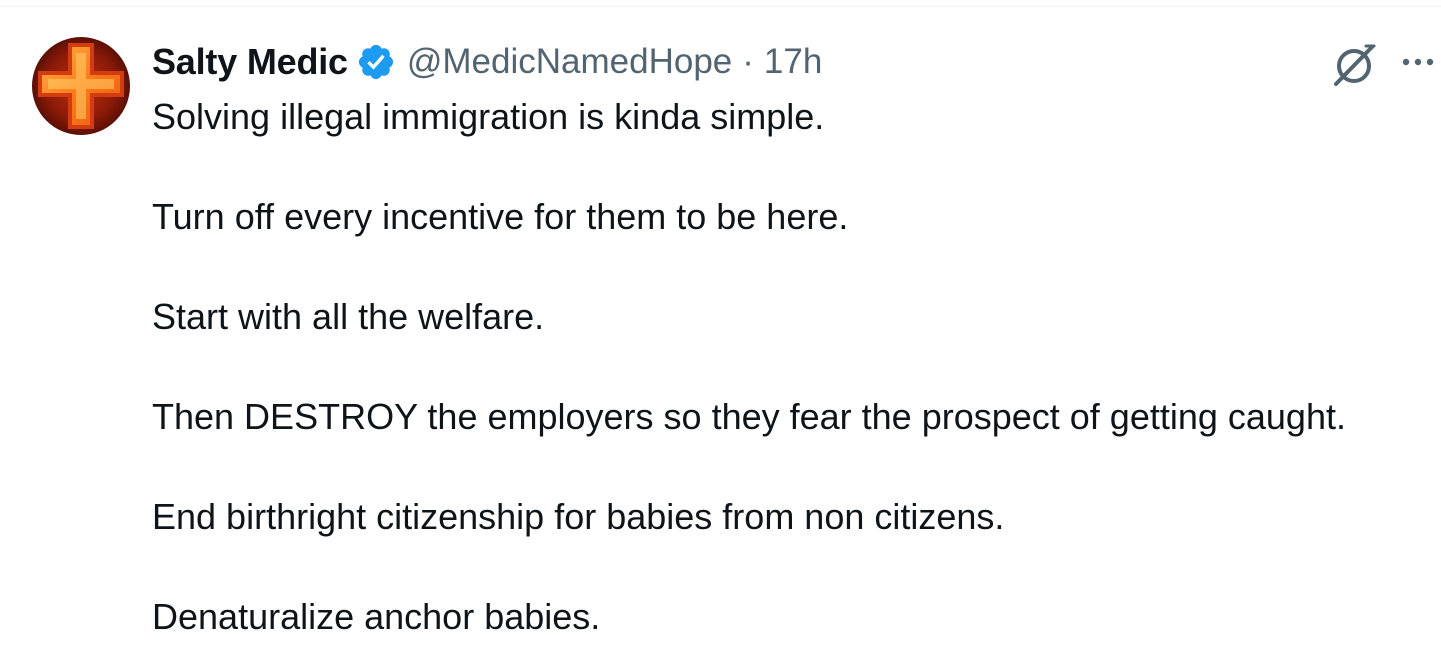 The width and height of the screenshot is (1441, 672). What do you see at coordinates (348, 316) in the screenshot?
I see `tweet-paragraph: Start with all the welfare.` at bounding box center [348, 316].